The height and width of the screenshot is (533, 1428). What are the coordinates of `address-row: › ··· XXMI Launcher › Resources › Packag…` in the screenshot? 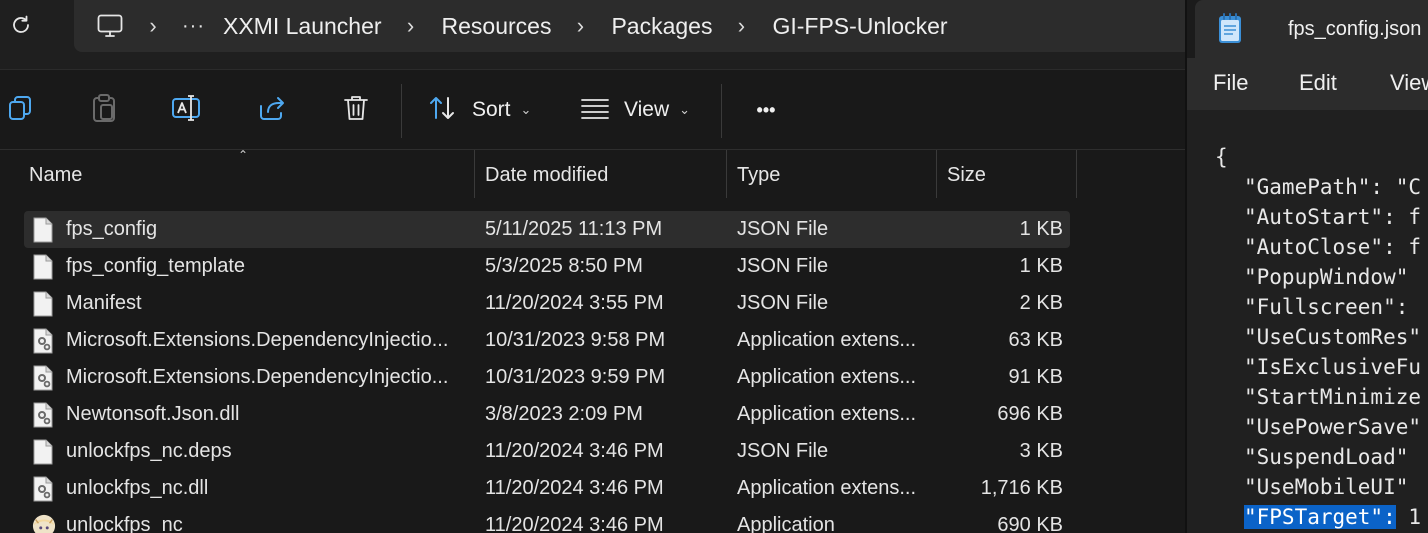 It's located at (592, 35).